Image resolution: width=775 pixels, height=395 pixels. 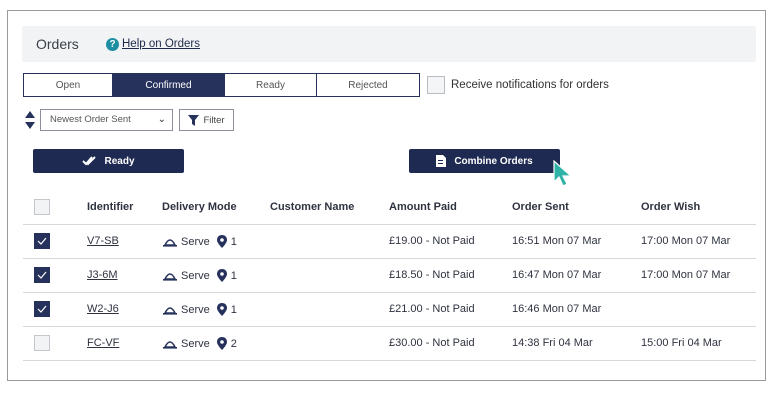 What do you see at coordinates (432, 343) in the screenshot?
I see `amount-paid: £30.00 - Not Paid` at bounding box center [432, 343].